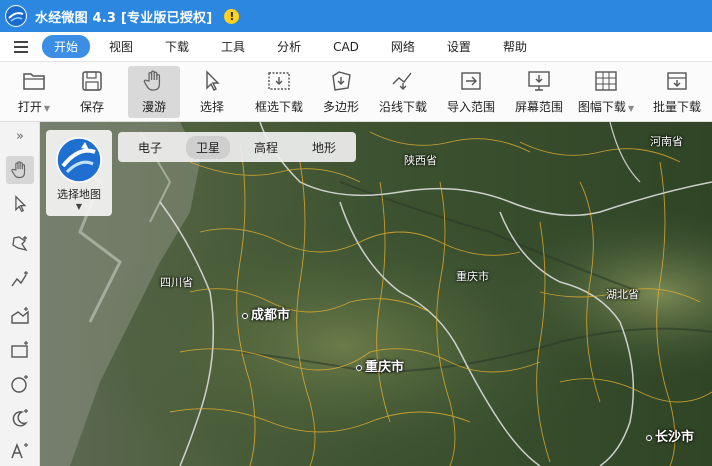 This screenshot has height=466, width=712. I want to click on pin-icon, so click(20, 244).